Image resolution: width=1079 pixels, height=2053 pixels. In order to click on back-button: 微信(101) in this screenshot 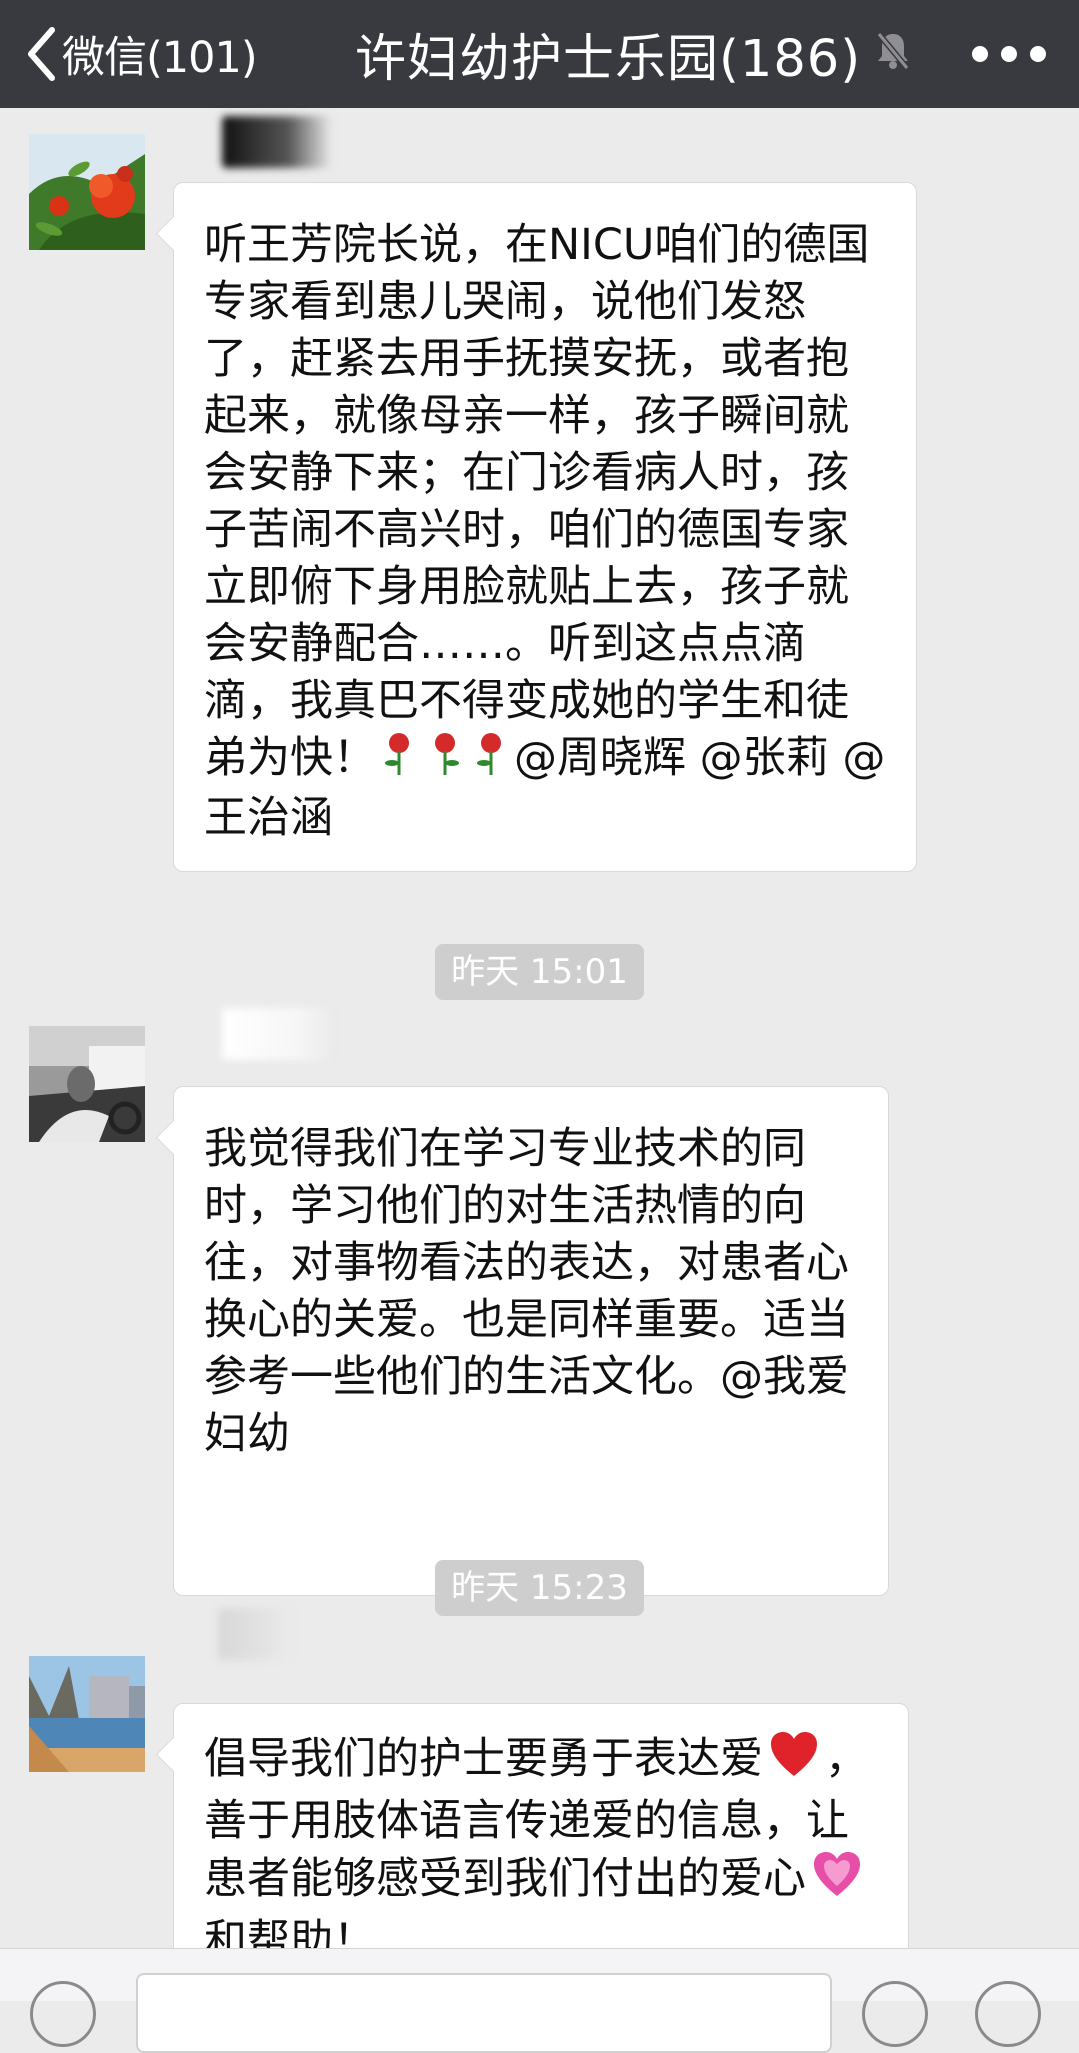, I will do `click(142, 54)`.